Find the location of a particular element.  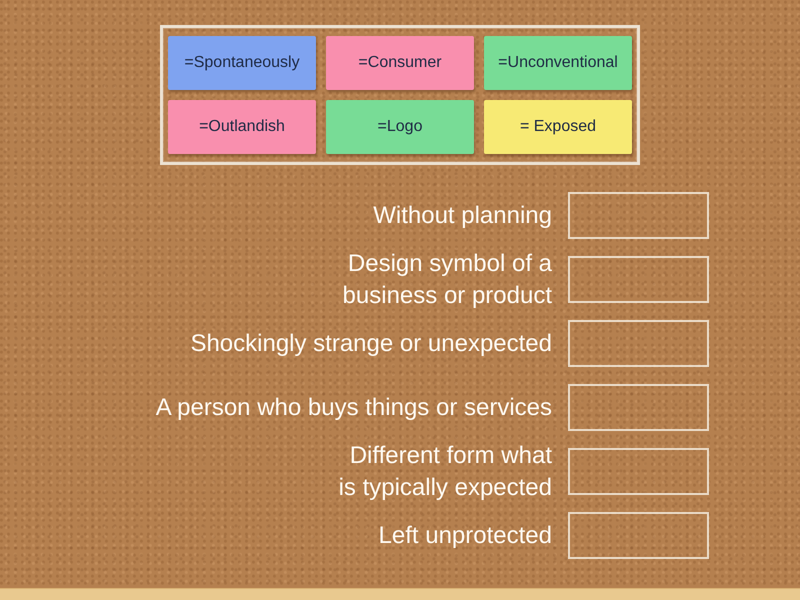

word-card: =Outlandish is located at coordinates (242, 127).